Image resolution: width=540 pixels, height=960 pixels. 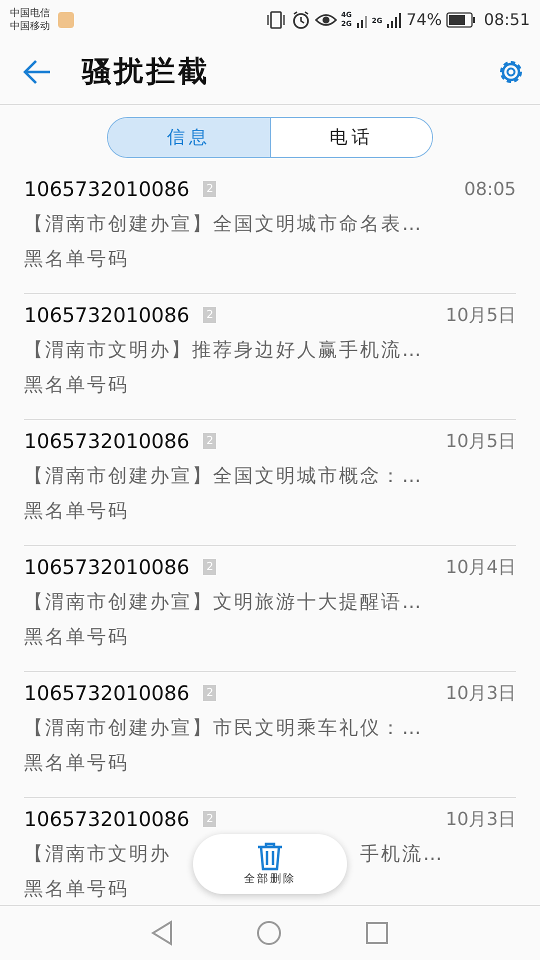 I want to click on tab: 电话, so click(x=351, y=137).